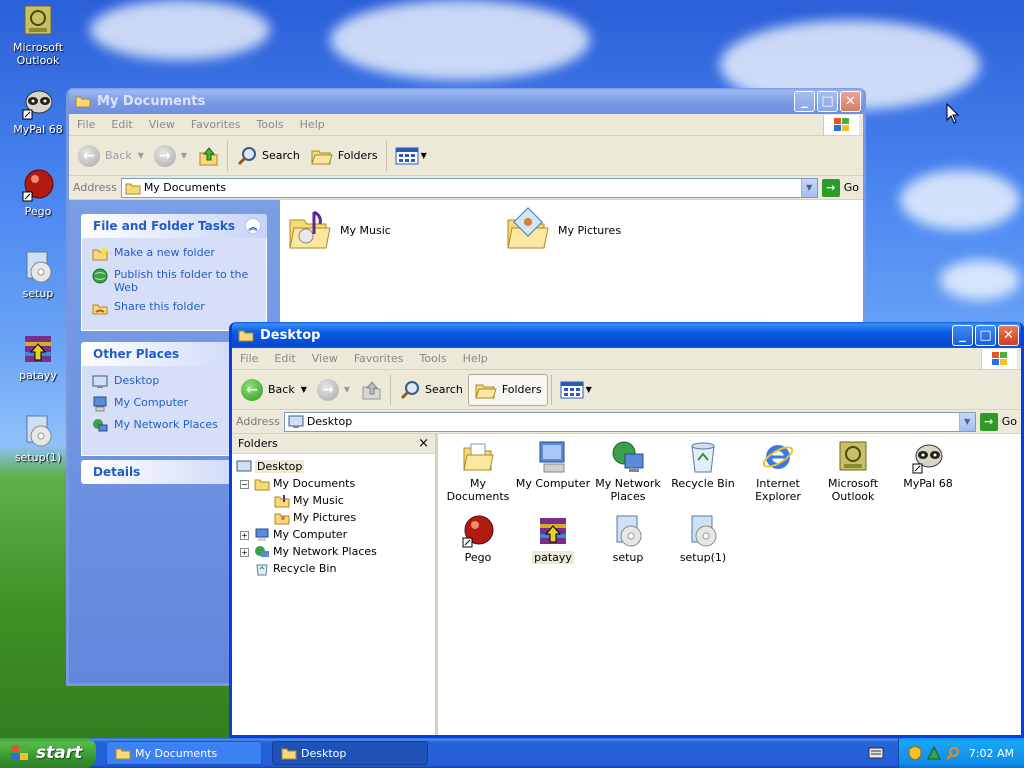 The height and width of the screenshot is (768, 1024). What do you see at coordinates (244, 484) in the screenshot?
I see `collapse-toggle: −` at bounding box center [244, 484].